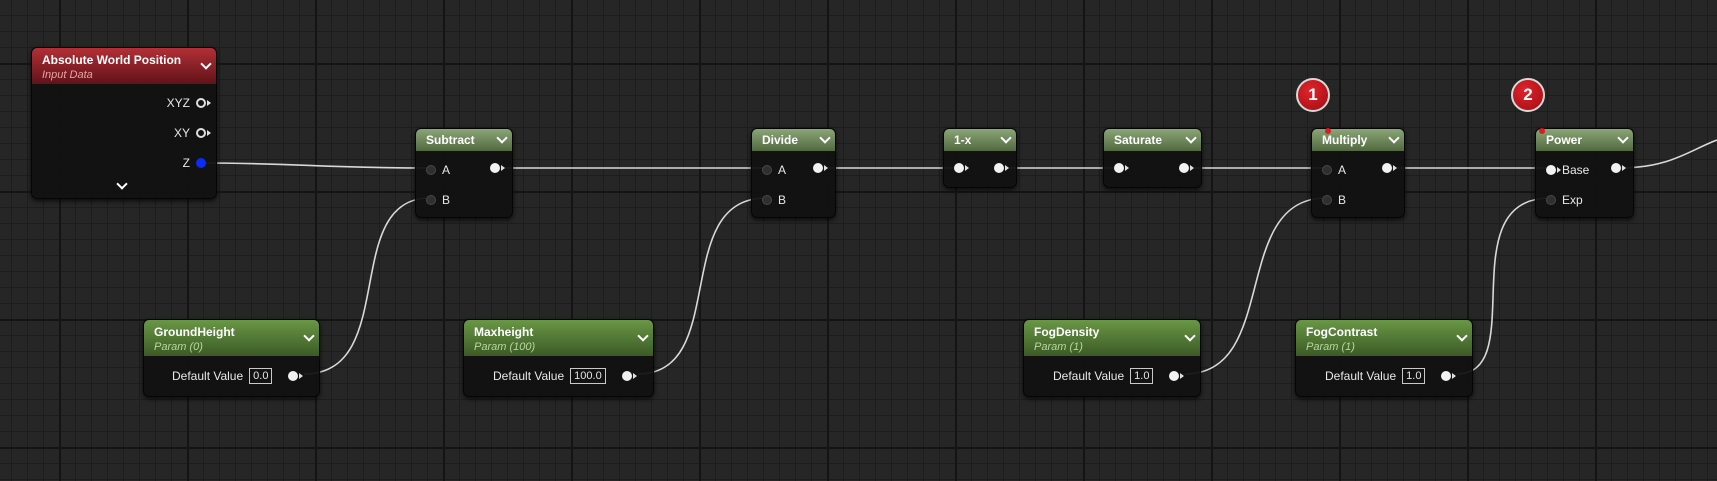  Describe the element at coordinates (1384, 338) in the screenshot. I see `node-header: FogContrast Param (1)` at that location.